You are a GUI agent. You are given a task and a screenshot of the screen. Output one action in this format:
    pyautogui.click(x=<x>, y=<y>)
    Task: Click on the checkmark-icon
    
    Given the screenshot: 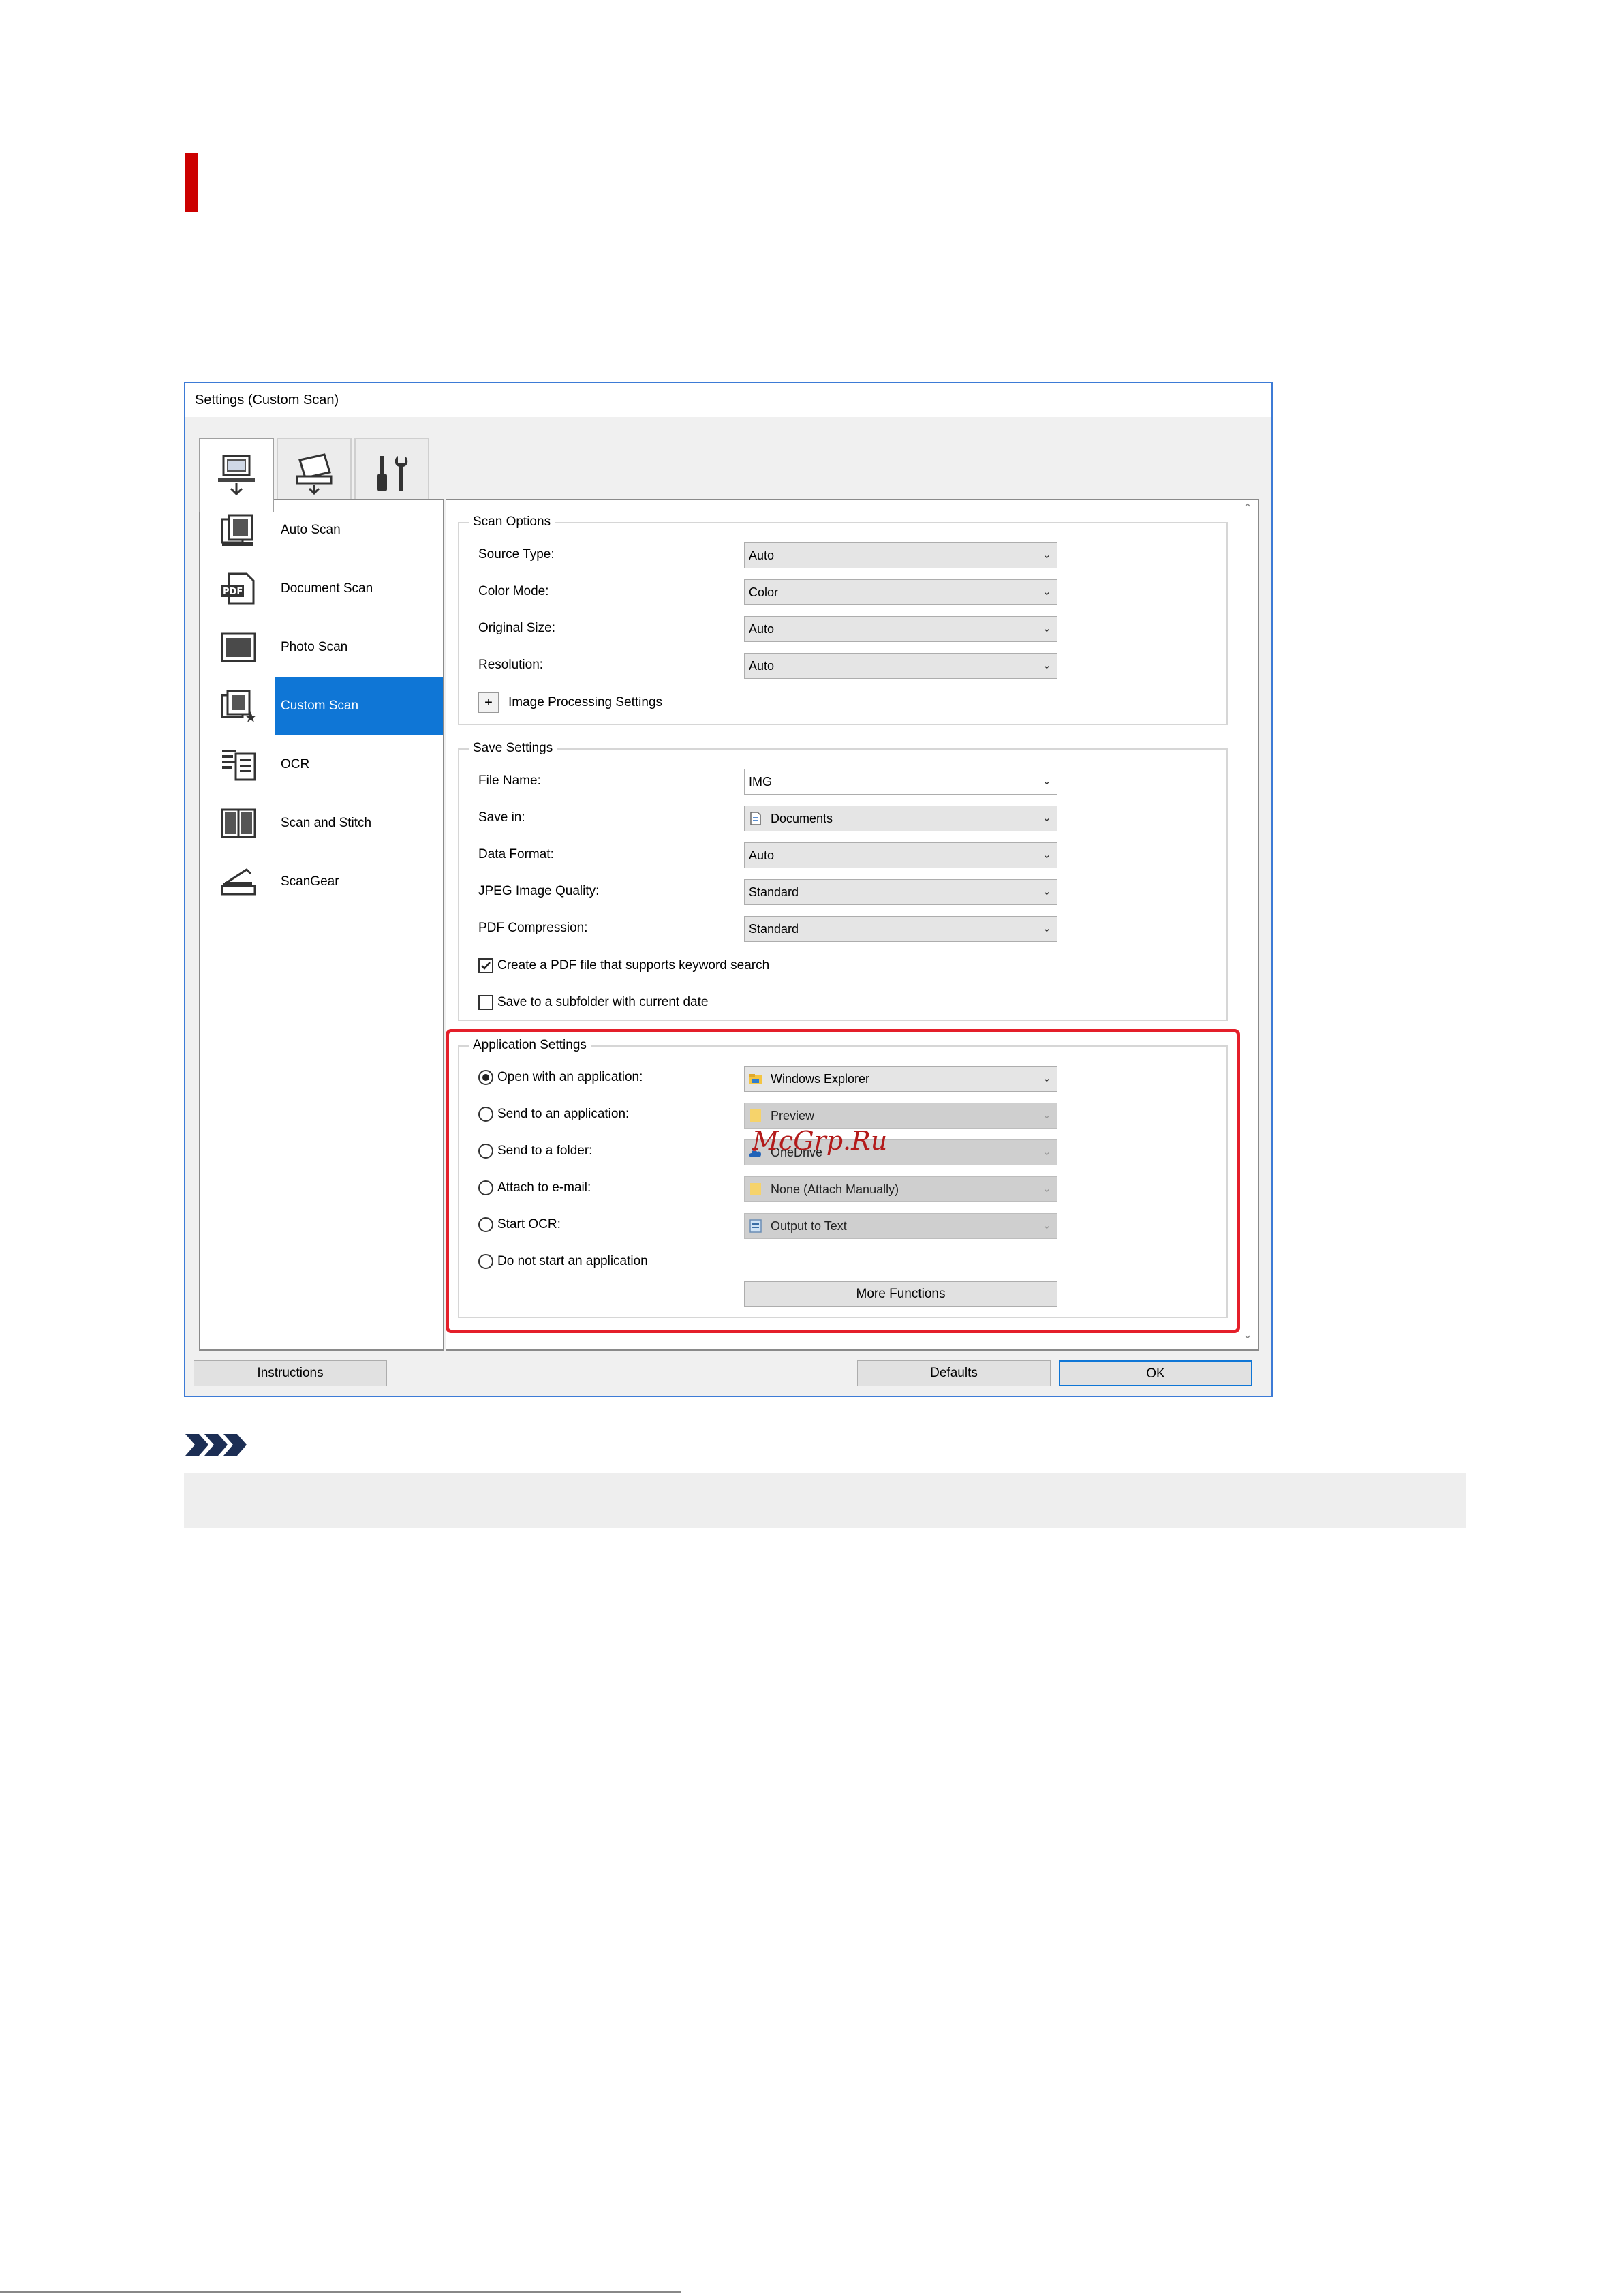 What is the action you would take?
    pyautogui.click(x=486, y=966)
    